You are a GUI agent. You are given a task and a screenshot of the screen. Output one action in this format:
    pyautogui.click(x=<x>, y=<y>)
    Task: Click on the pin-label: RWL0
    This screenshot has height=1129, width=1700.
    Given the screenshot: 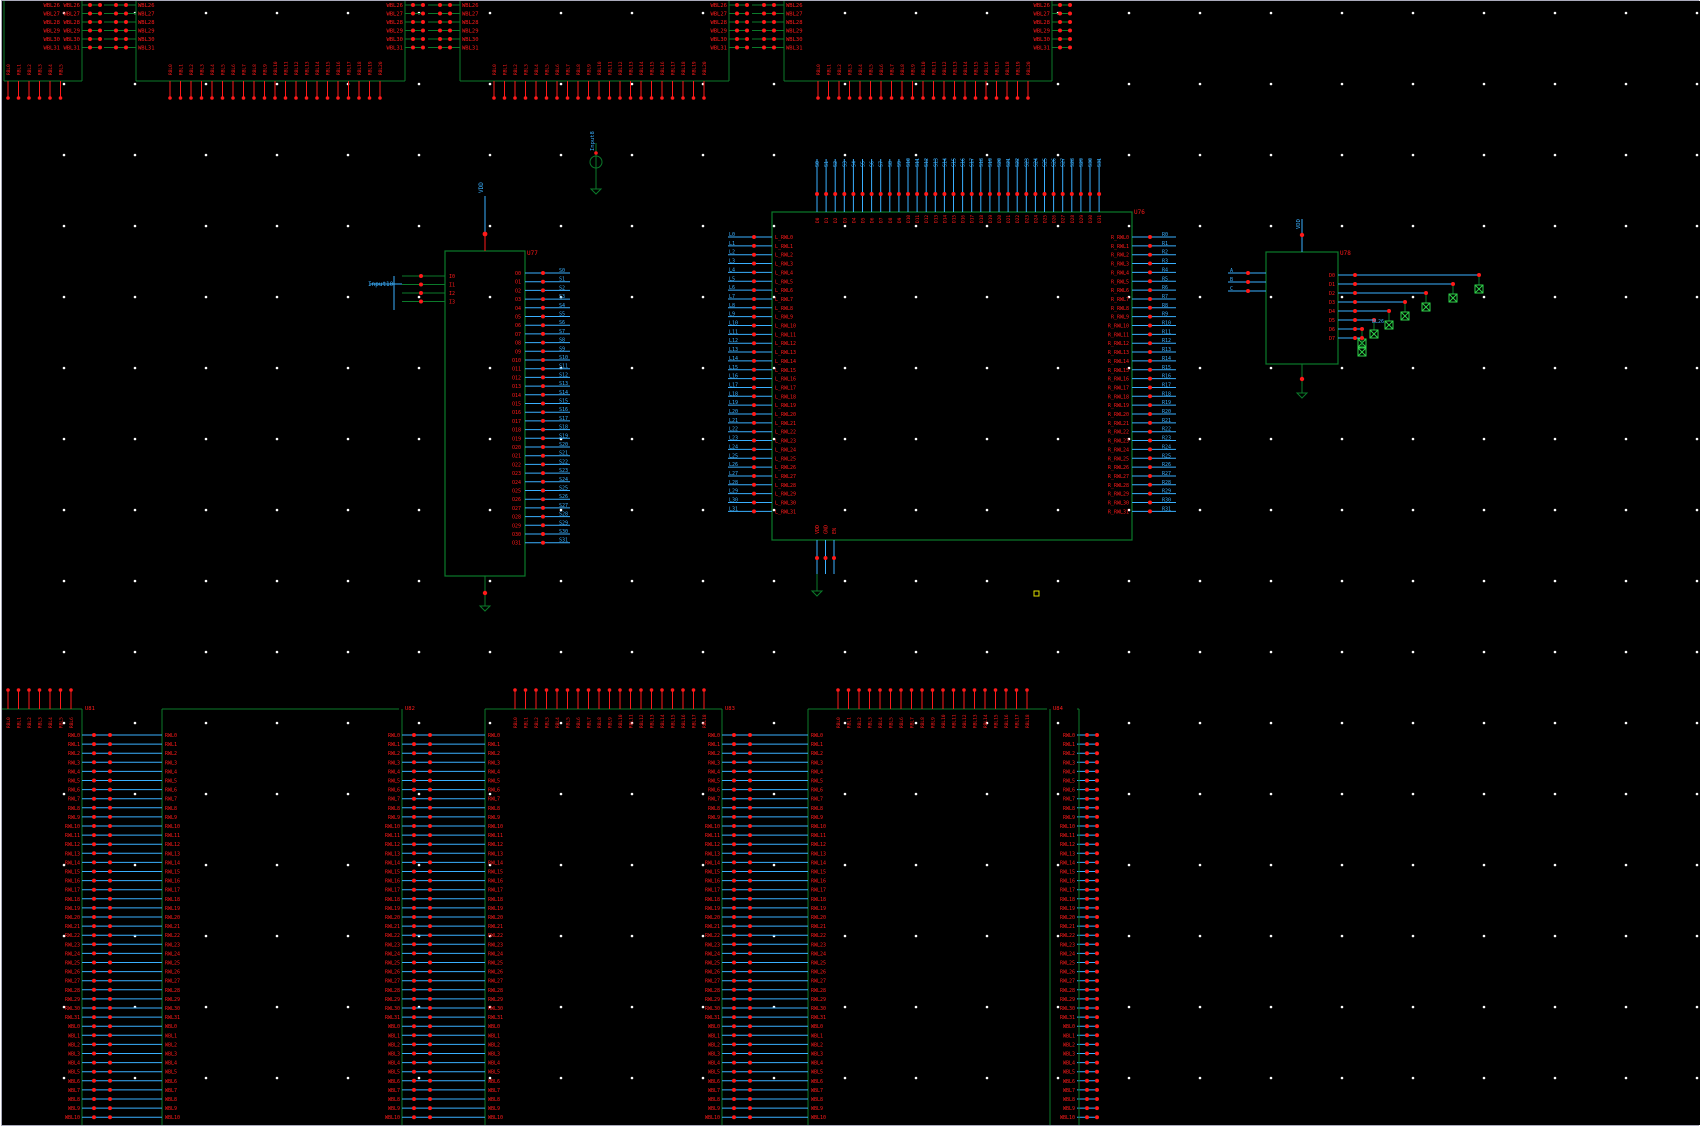 What is the action you would take?
    pyautogui.click(x=494, y=736)
    